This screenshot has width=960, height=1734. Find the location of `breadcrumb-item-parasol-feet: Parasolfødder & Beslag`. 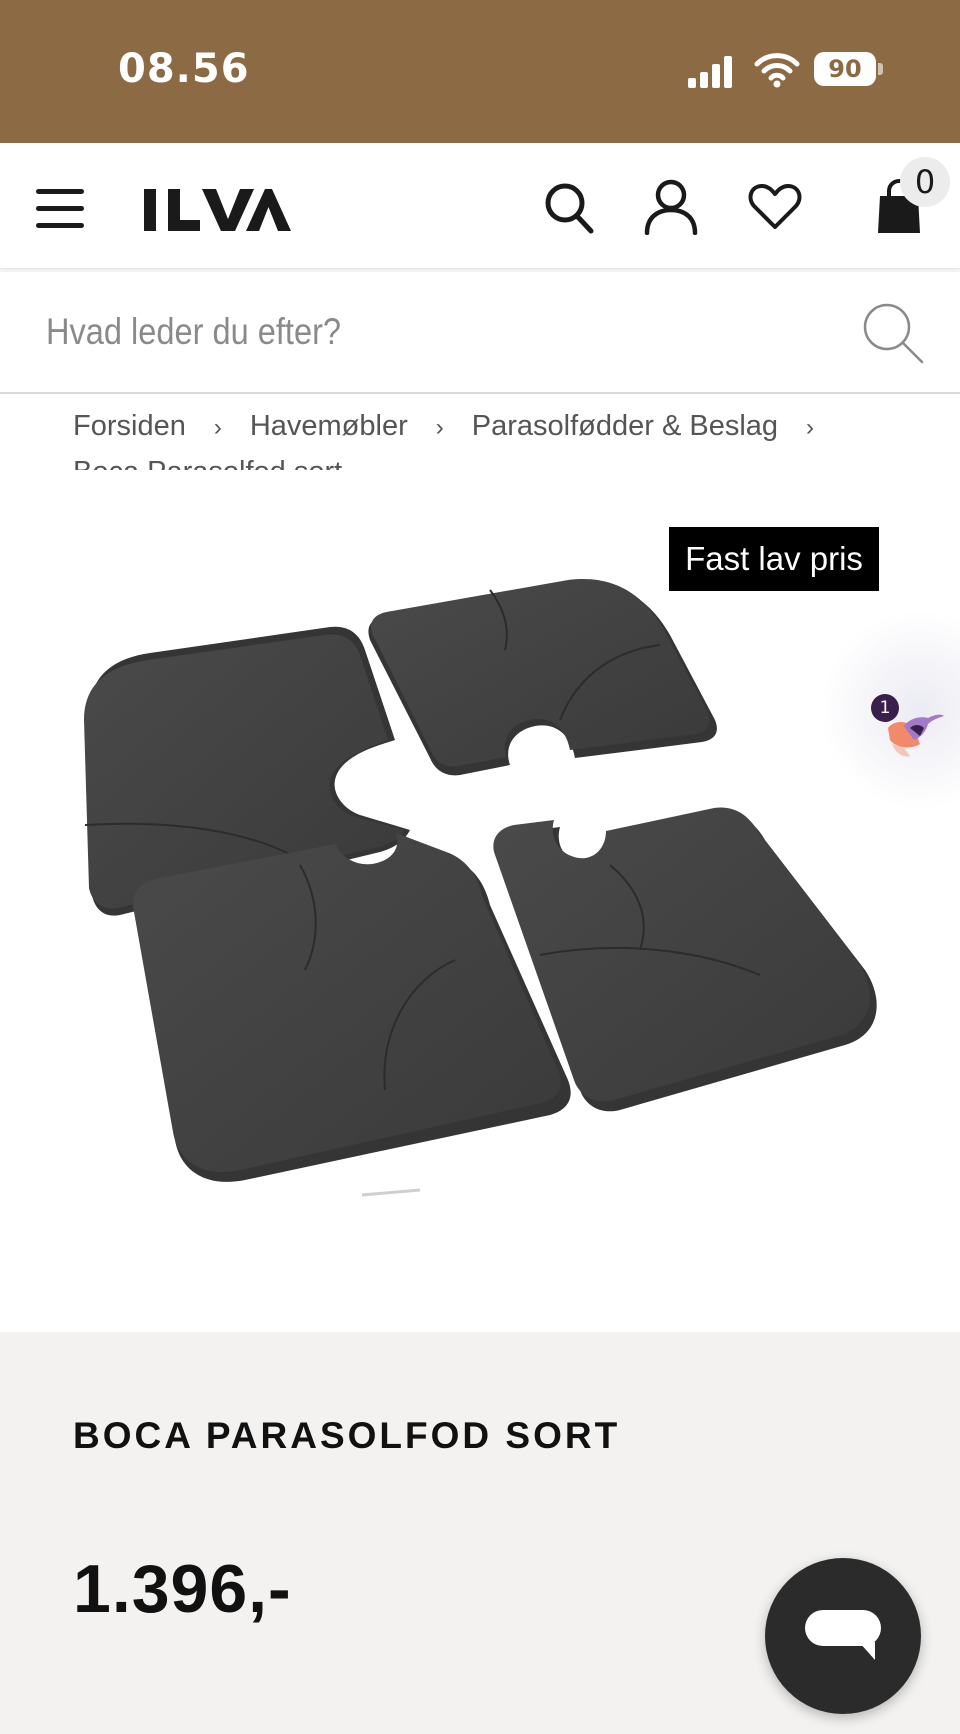

breadcrumb-item-parasol-feet: Parasolfødder & Beslag is located at coordinates (625, 426).